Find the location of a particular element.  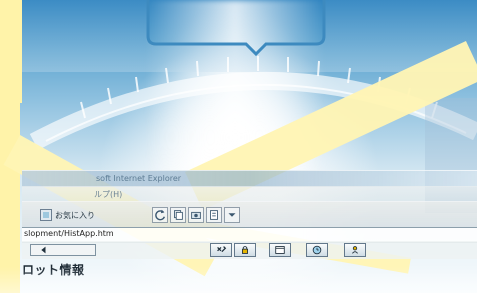

lock-icon is located at coordinates (245, 250).